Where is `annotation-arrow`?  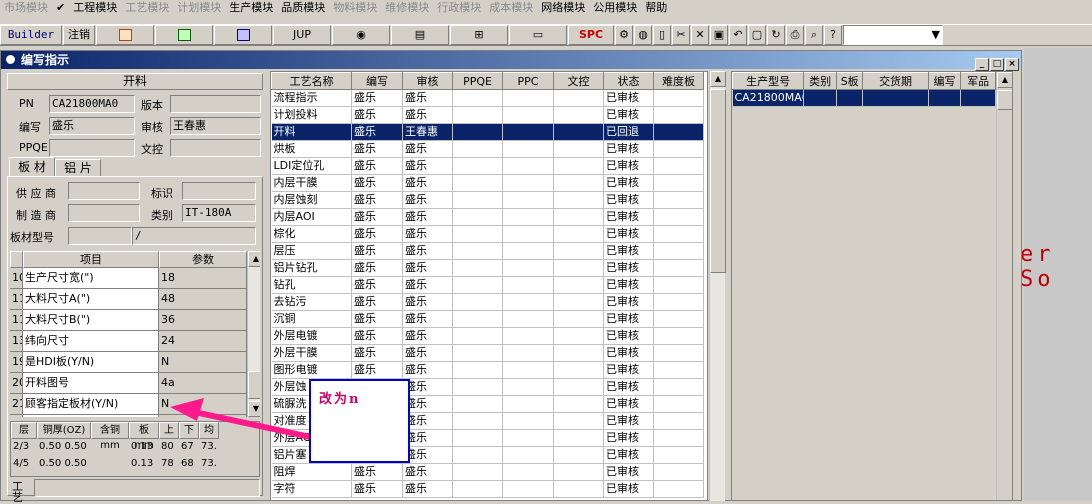
annotation-arrow is located at coordinates (244, 419).